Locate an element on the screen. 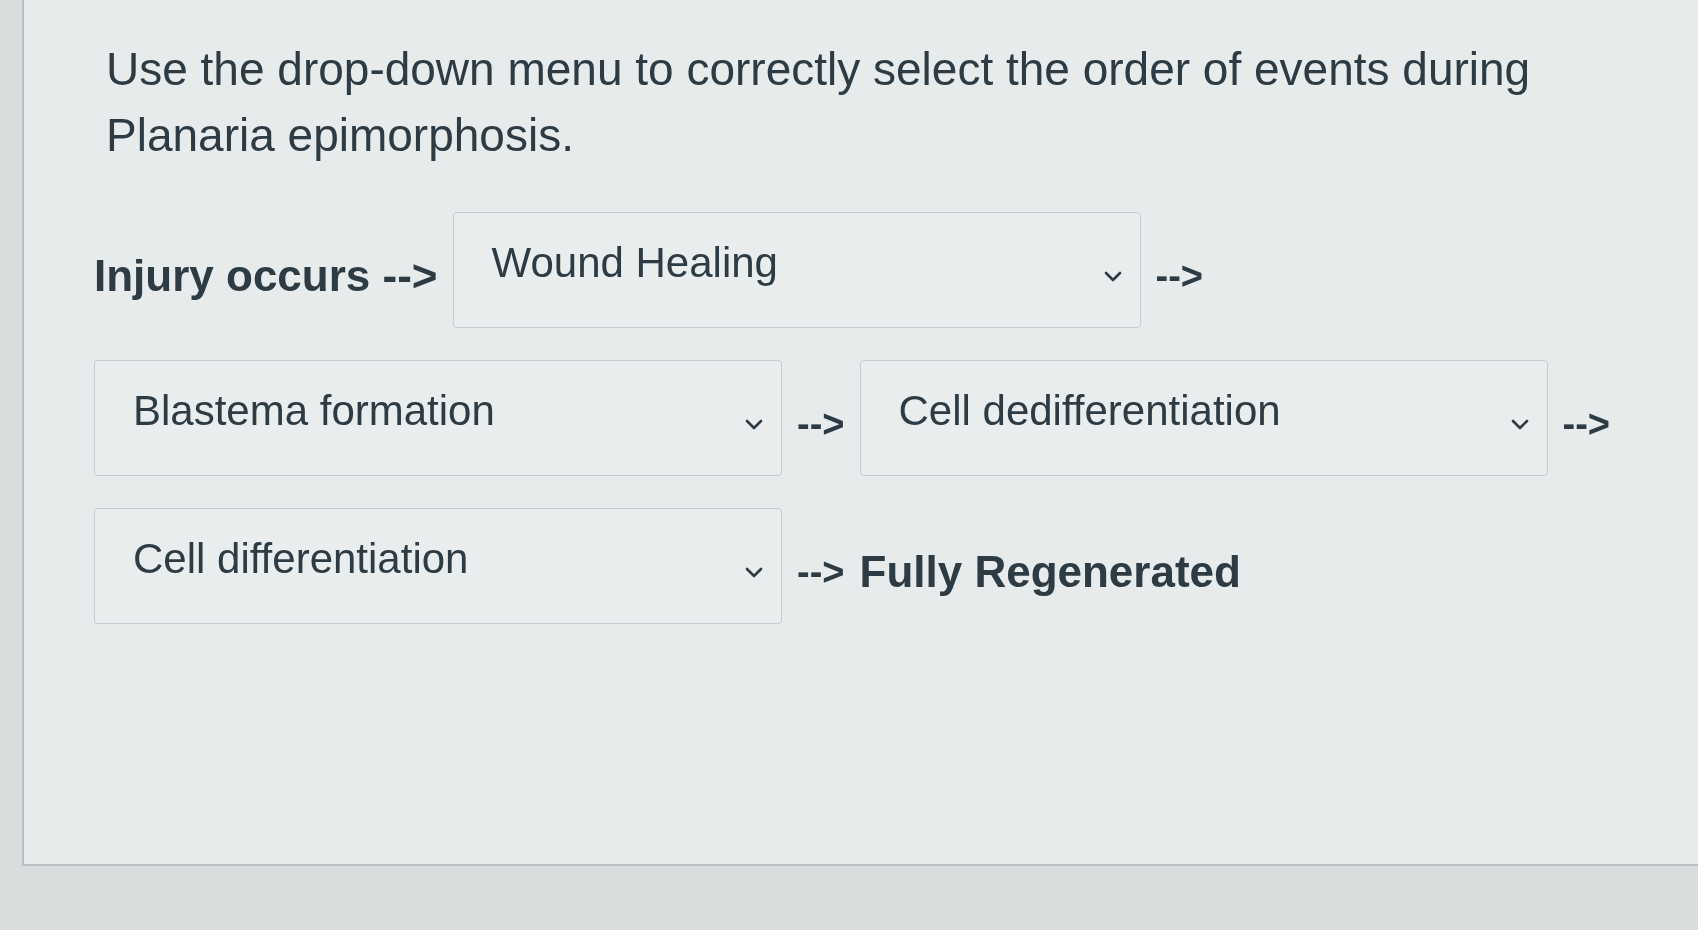 The height and width of the screenshot is (930, 1698). dropdown: Blastema formation is located at coordinates (438, 418).